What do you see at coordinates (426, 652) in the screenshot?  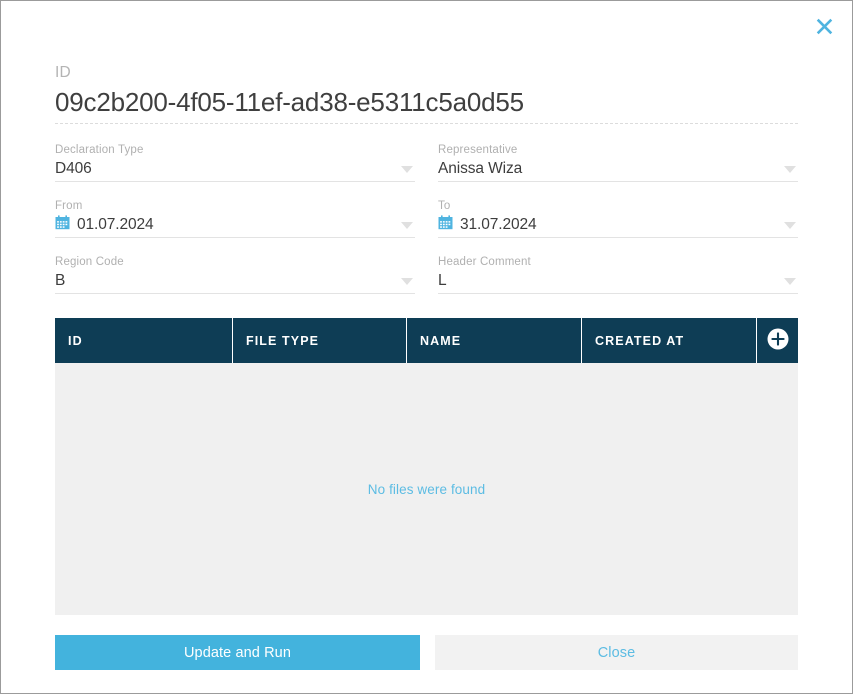 I see `dialog-footer: Update and Run Close` at bounding box center [426, 652].